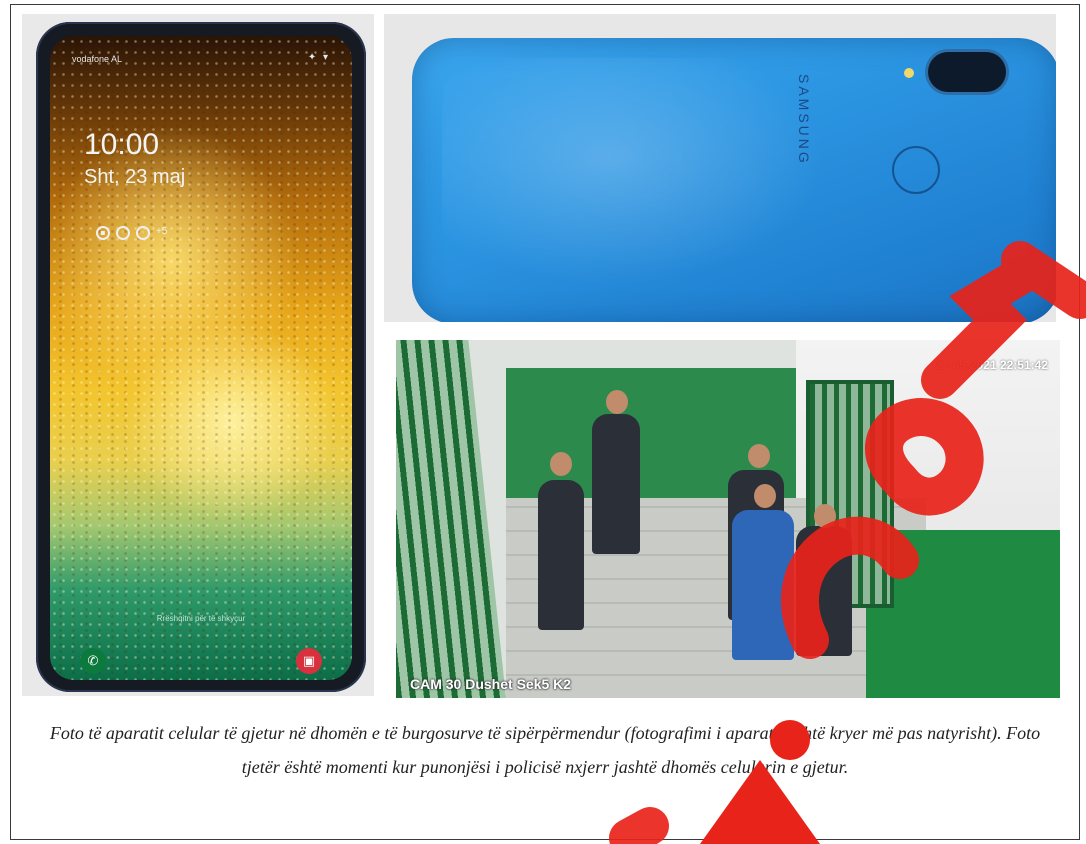 Image resolution: width=1086 pixels, height=844 pixels. What do you see at coordinates (561, 464) in the screenshot?
I see `person-1-head` at bounding box center [561, 464].